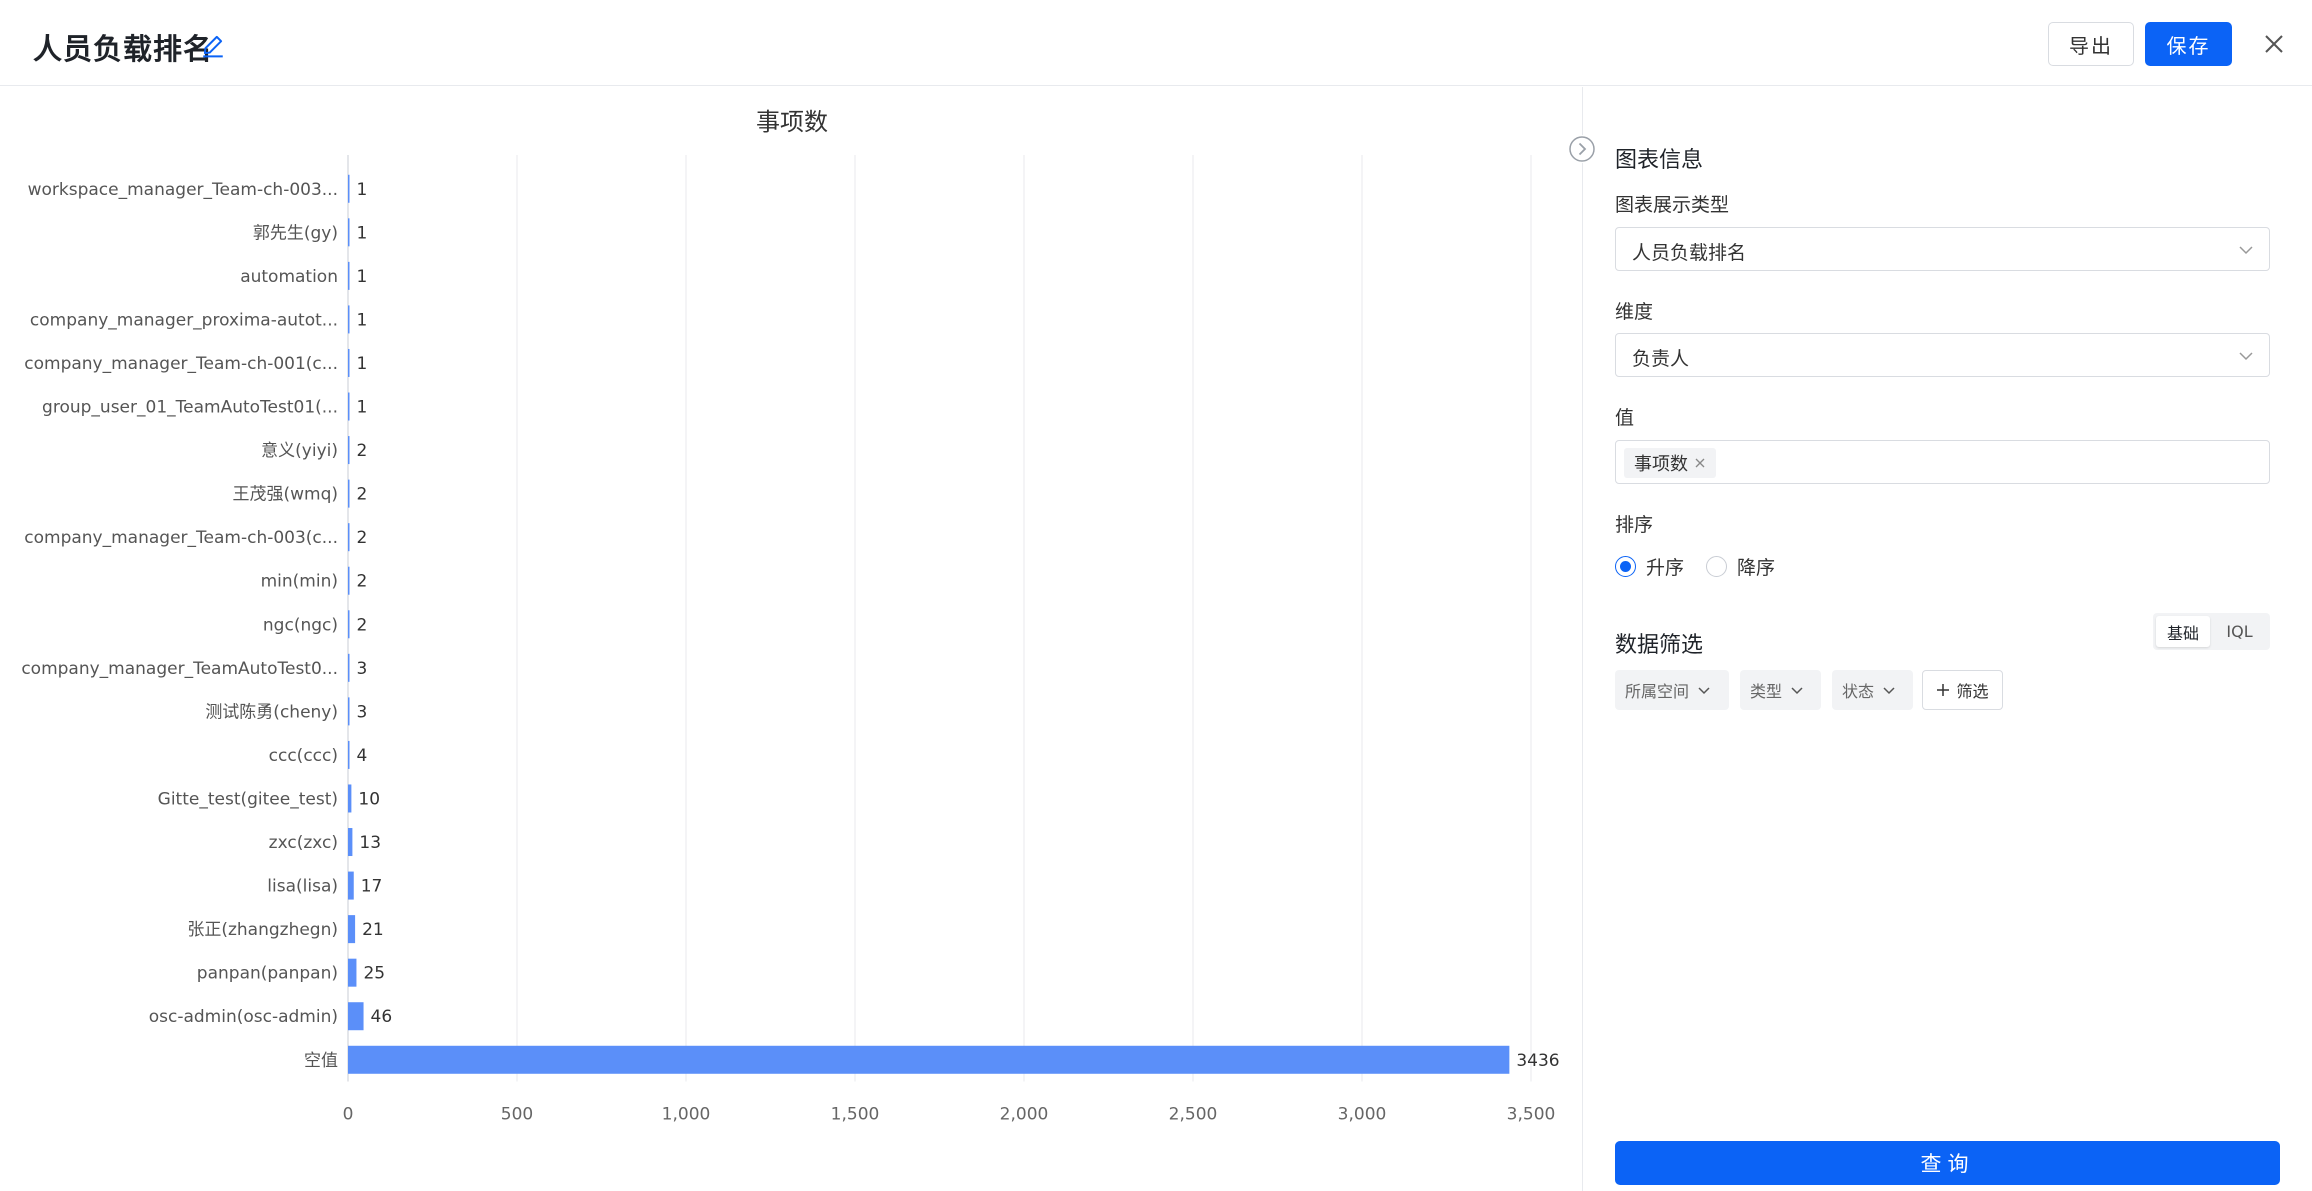  I want to click on y-category-label: ngc(ngc), so click(300, 625).